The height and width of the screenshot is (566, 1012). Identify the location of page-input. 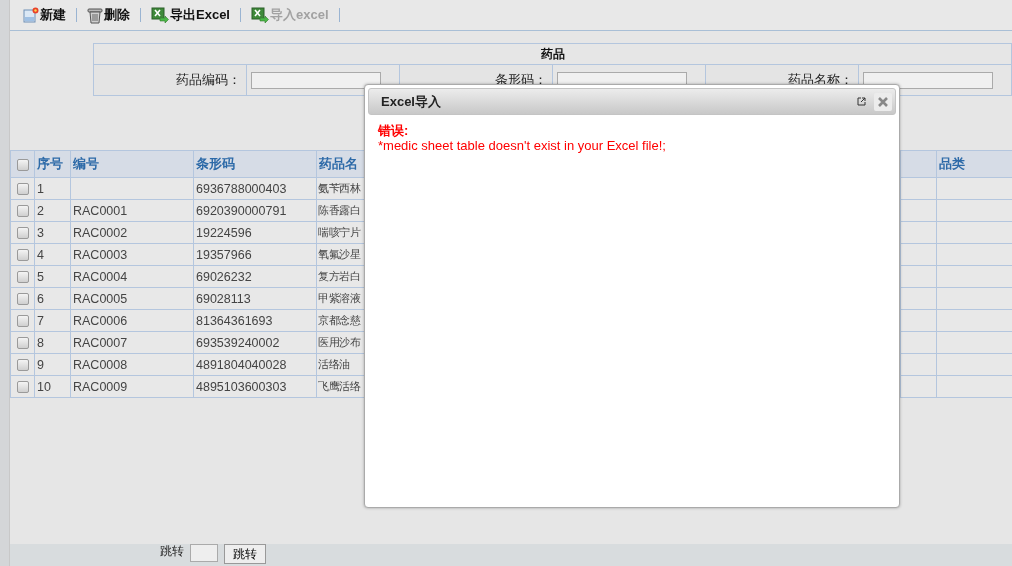
(204, 553).